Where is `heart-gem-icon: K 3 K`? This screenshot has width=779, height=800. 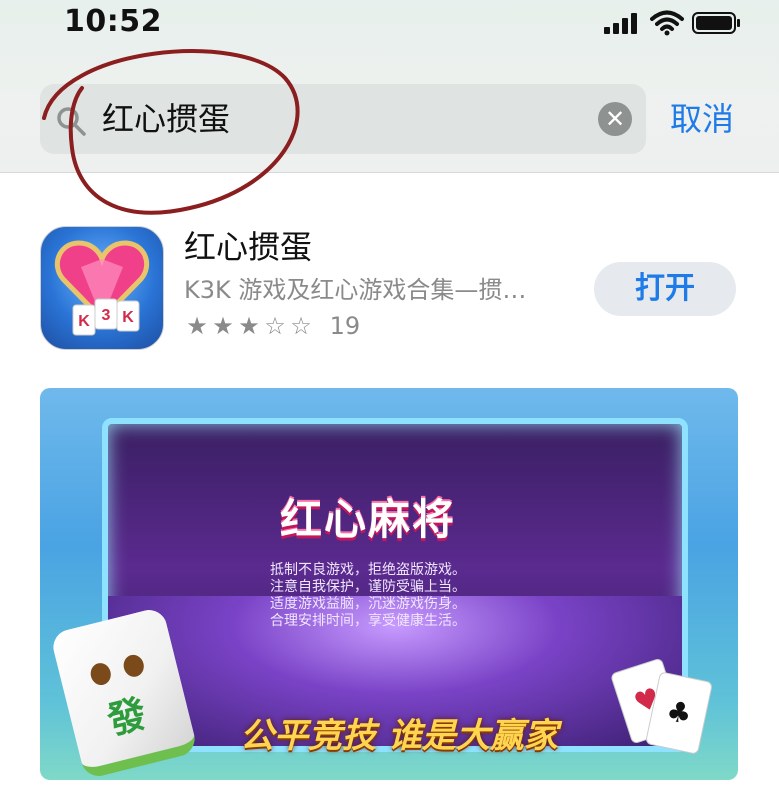 heart-gem-icon: K 3 K is located at coordinates (102, 288).